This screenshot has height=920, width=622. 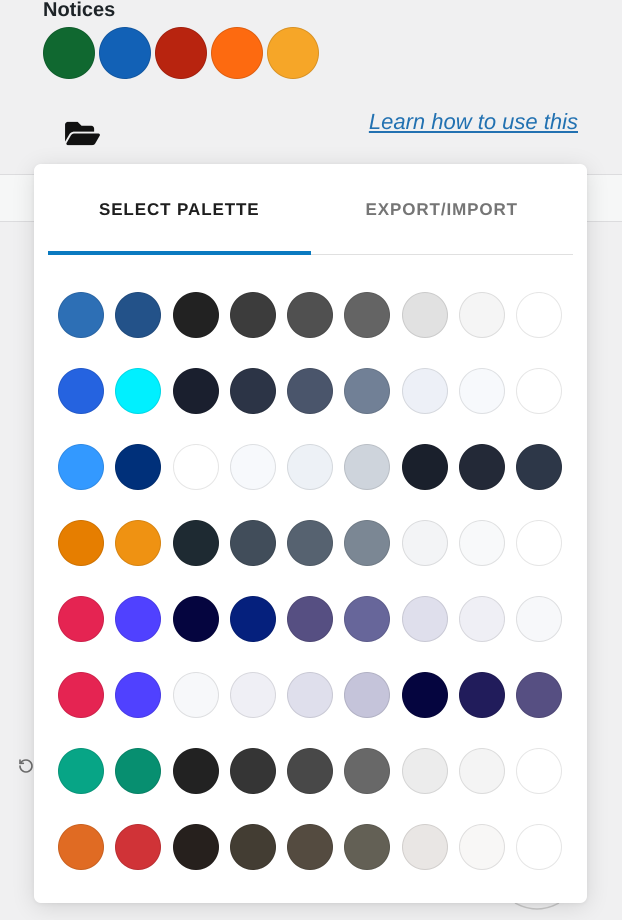 I want to click on section-heading: Notices, so click(x=79, y=10).